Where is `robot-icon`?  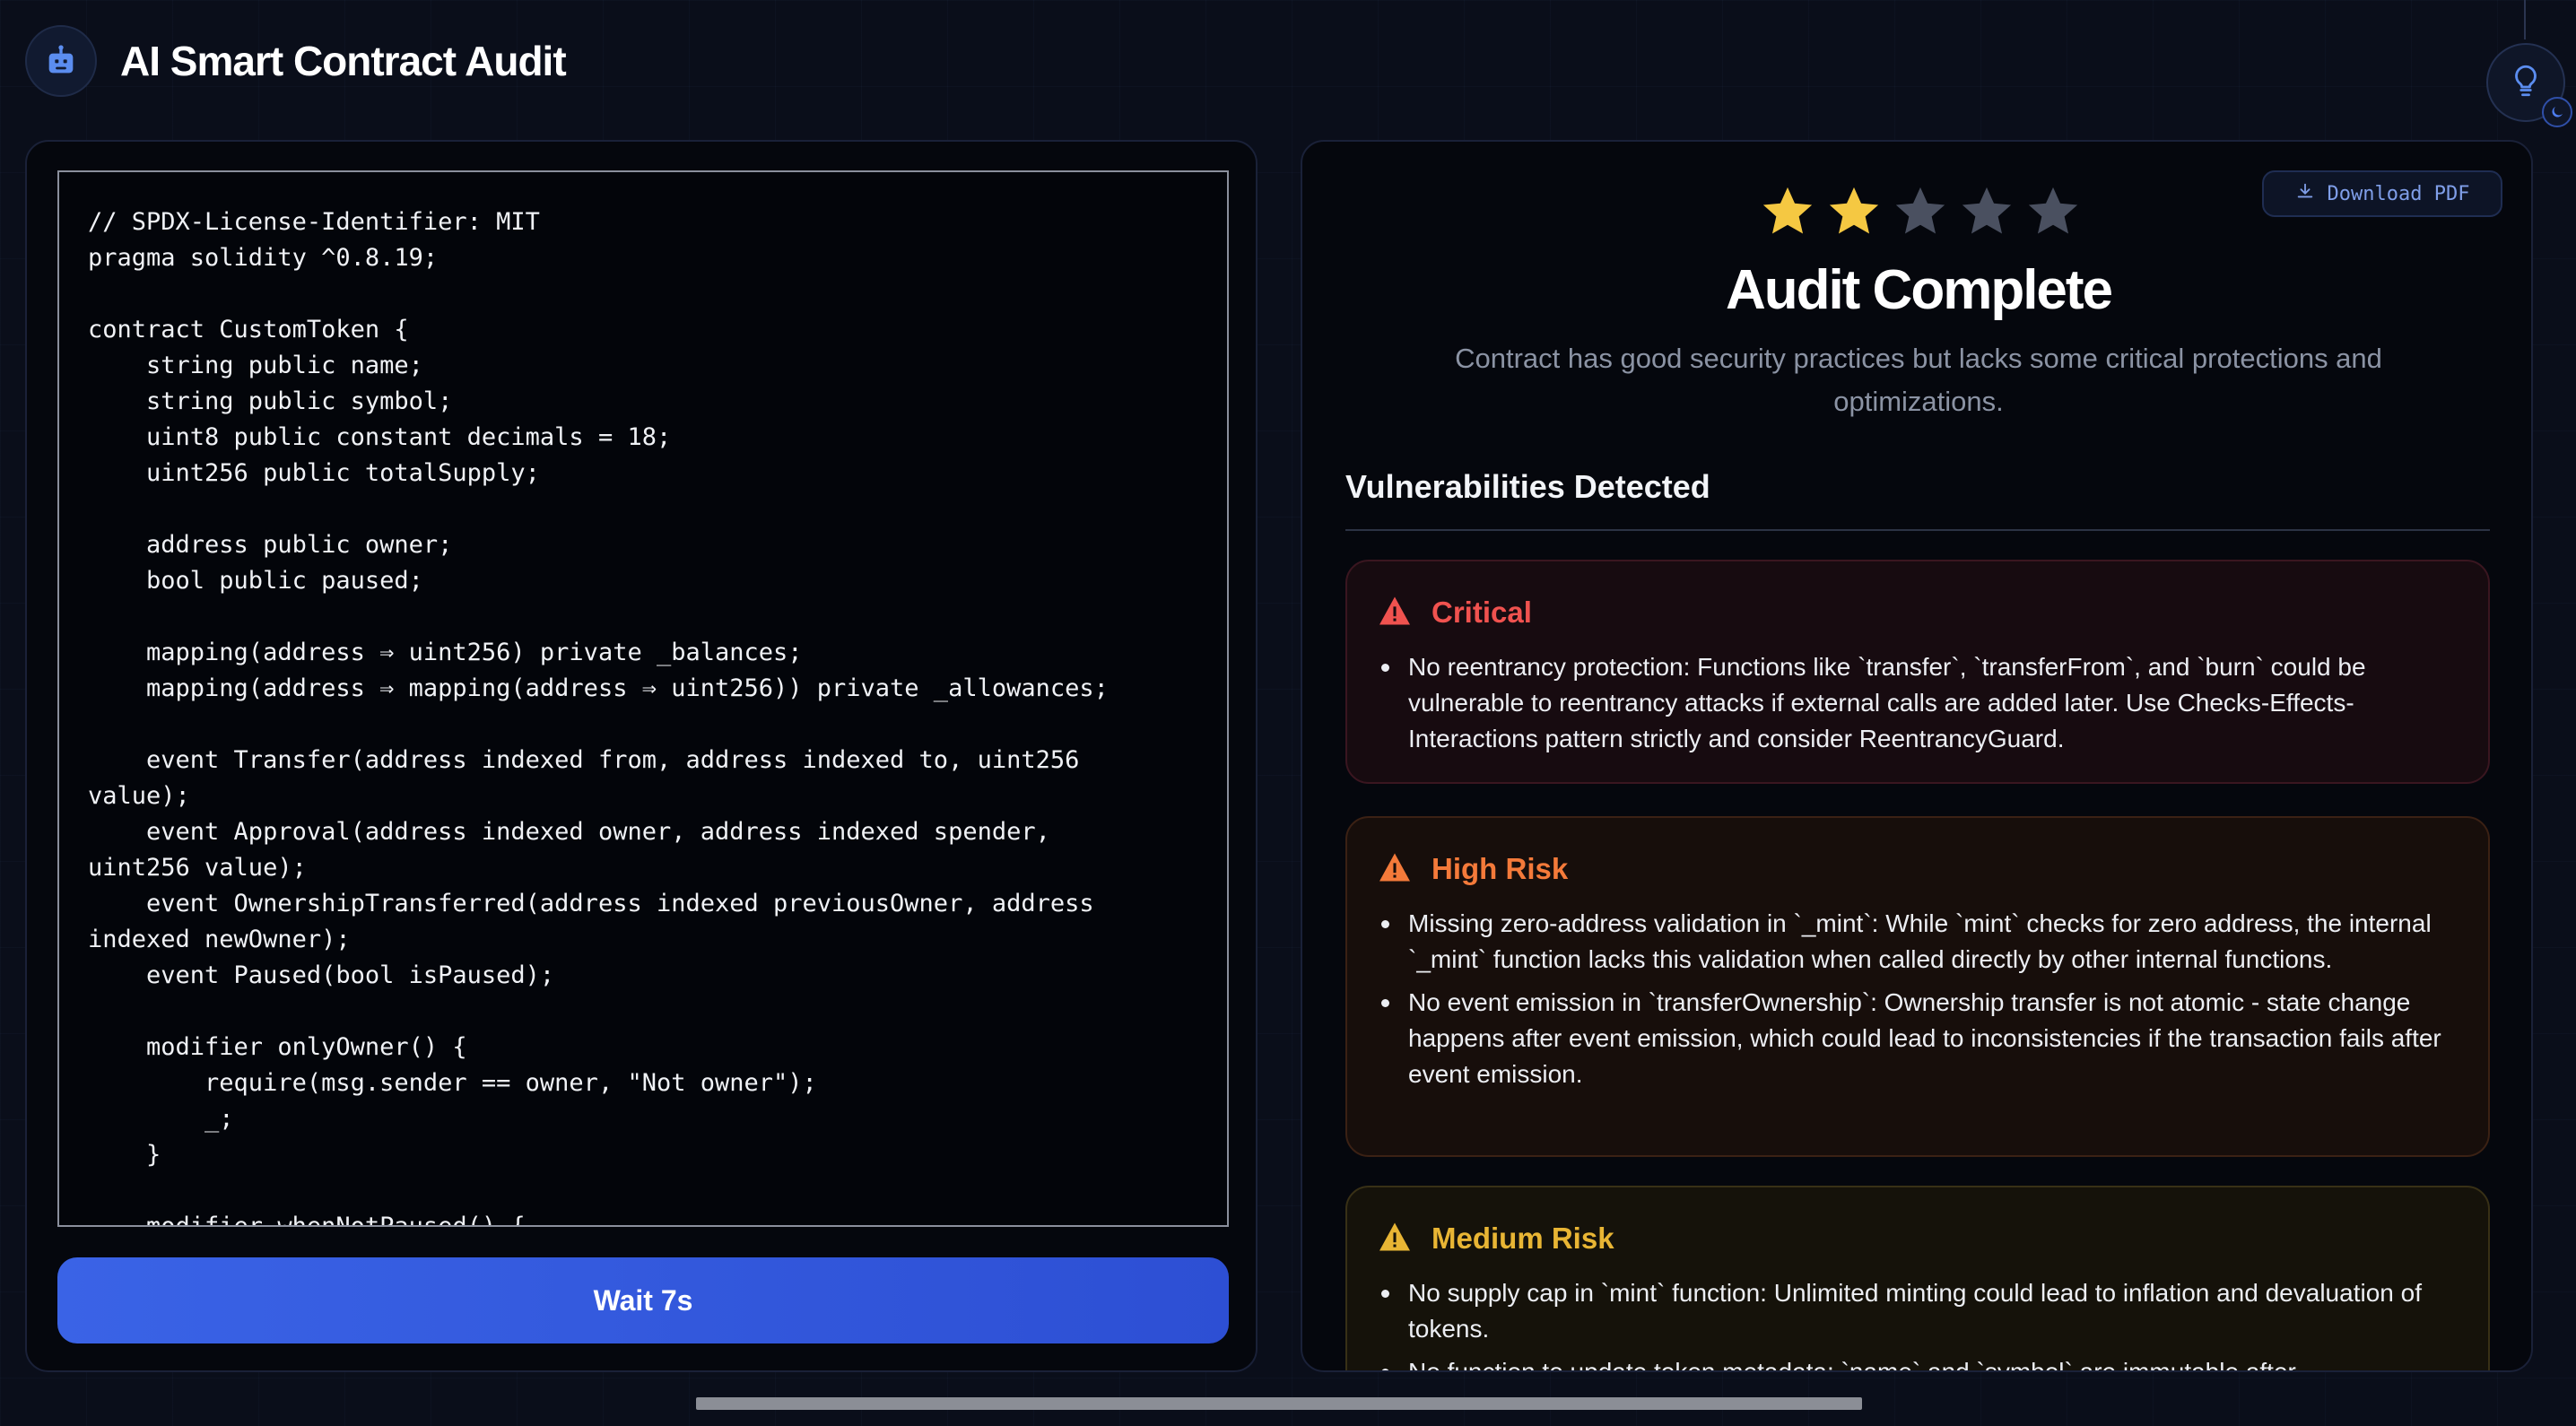 robot-icon is located at coordinates (61, 61).